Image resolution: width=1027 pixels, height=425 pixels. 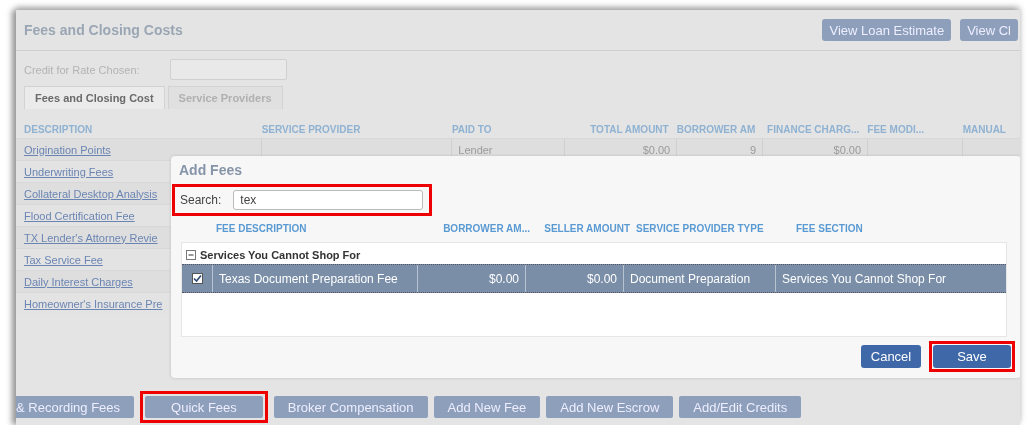 I want to click on credit-field, so click(x=228, y=69).